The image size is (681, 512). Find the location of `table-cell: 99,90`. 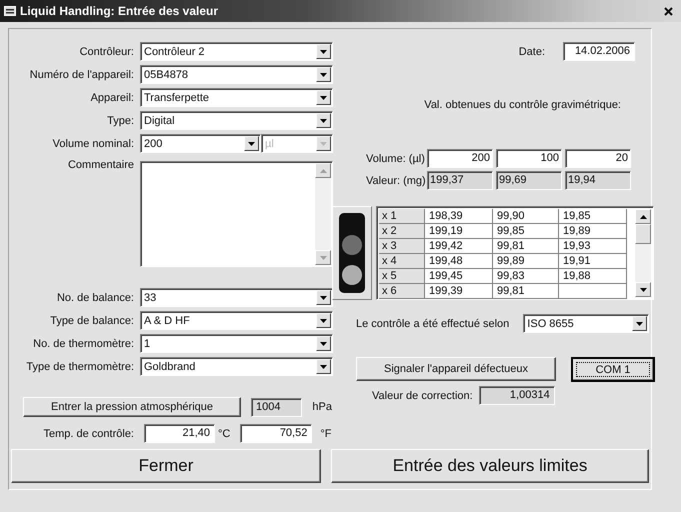

table-cell: 99,90 is located at coordinates (526, 216).